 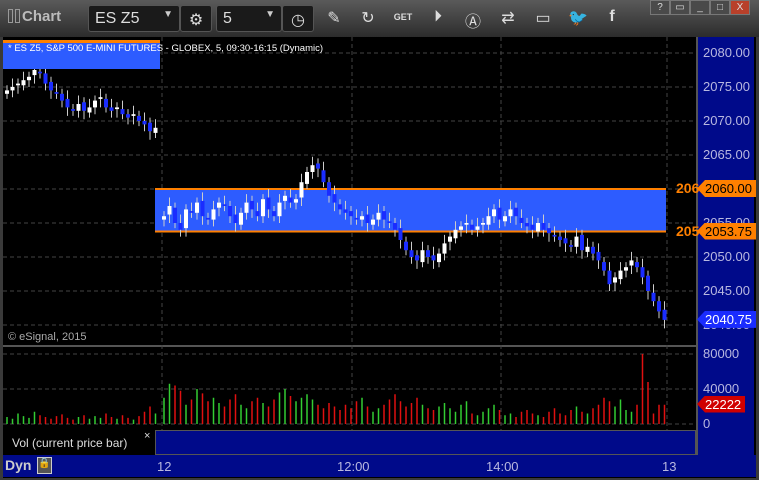 I want to click on price-tick-label: 2070.00, so click(x=726, y=120).